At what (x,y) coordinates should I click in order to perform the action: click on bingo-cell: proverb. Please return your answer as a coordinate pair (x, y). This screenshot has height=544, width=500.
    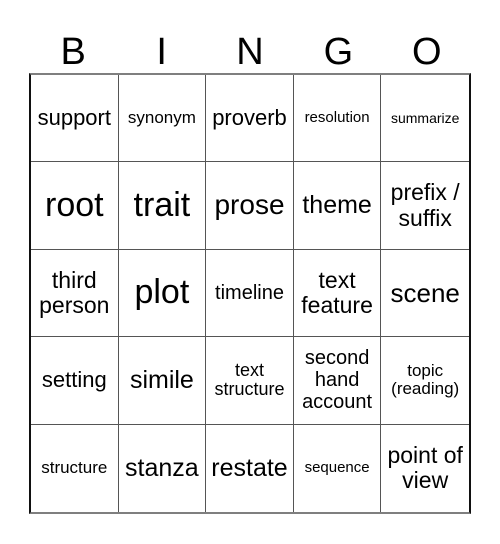
    Looking at the image, I should click on (250, 119).